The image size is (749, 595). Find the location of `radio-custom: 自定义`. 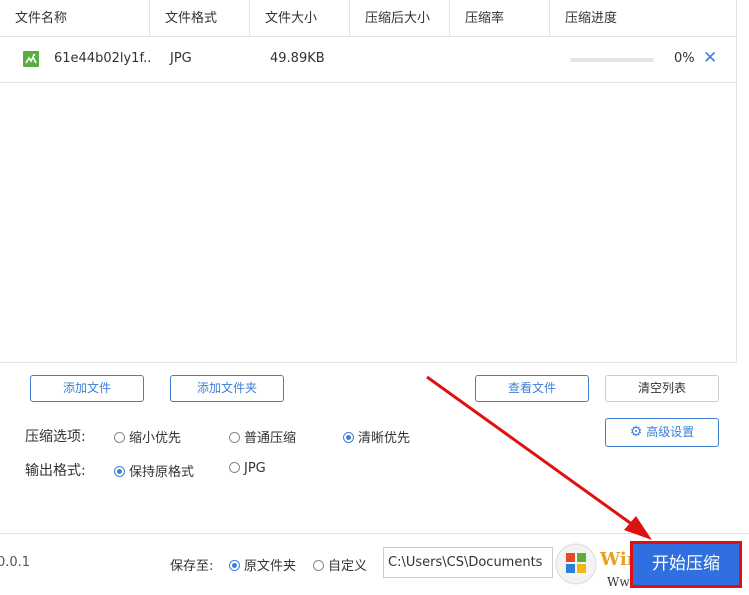

radio-custom: 自定义 is located at coordinates (340, 564).